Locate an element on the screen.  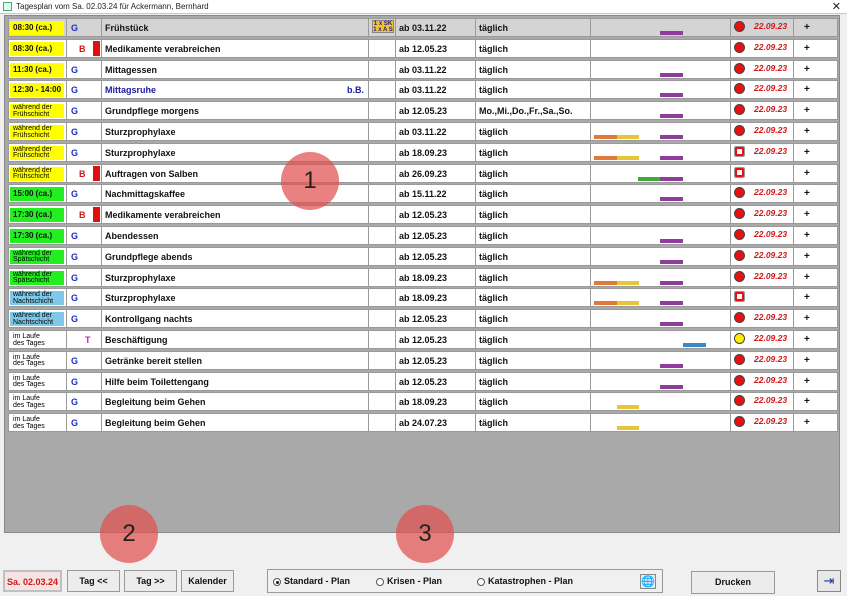
exit-door-icon: ⇥ is located at coordinates (829, 581).